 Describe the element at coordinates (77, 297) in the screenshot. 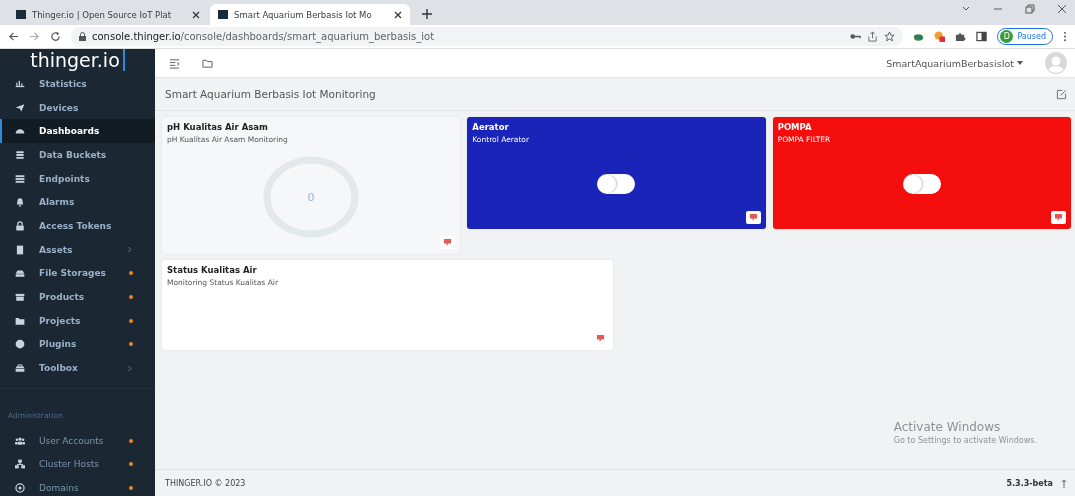

I see `sidebar-item: Products` at that location.